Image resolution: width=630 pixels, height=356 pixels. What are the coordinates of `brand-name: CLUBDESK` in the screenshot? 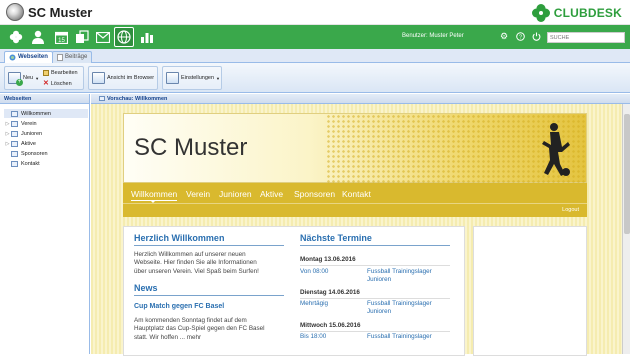 It's located at (587, 13).